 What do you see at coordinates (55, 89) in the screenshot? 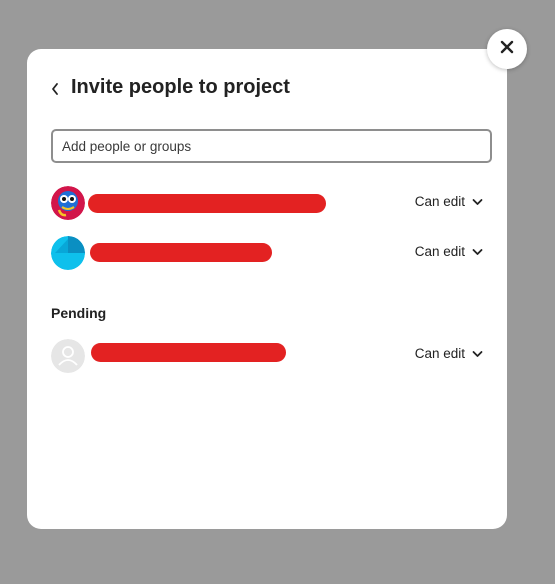
I see `back-chevron-icon` at bounding box center [55, 89].